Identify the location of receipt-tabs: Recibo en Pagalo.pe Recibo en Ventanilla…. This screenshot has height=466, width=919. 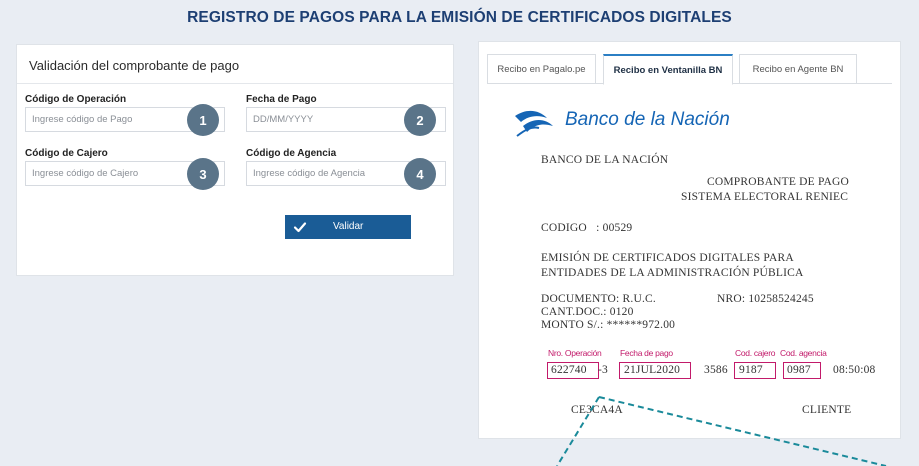
(689, 69).